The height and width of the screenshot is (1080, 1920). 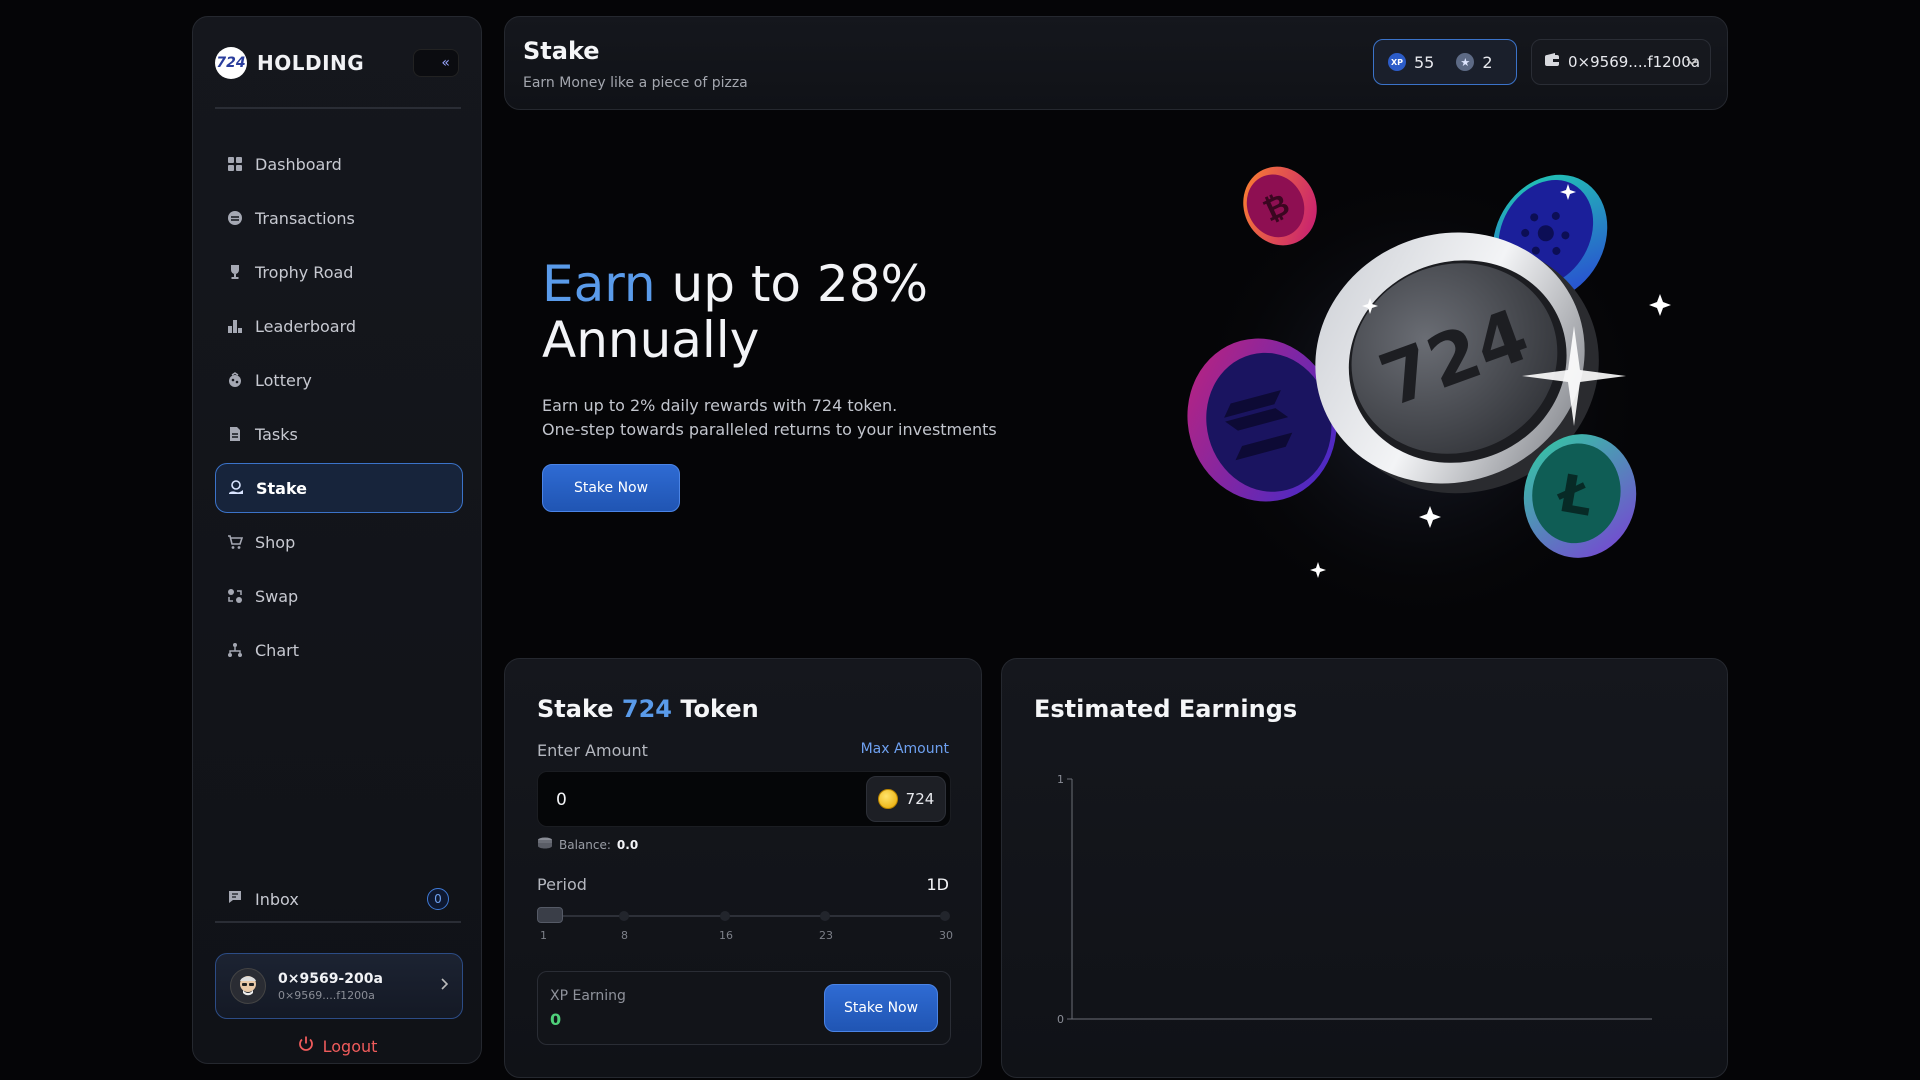 I want to click on sidebar-item-shop: Shop, so click(x=339, y=542).